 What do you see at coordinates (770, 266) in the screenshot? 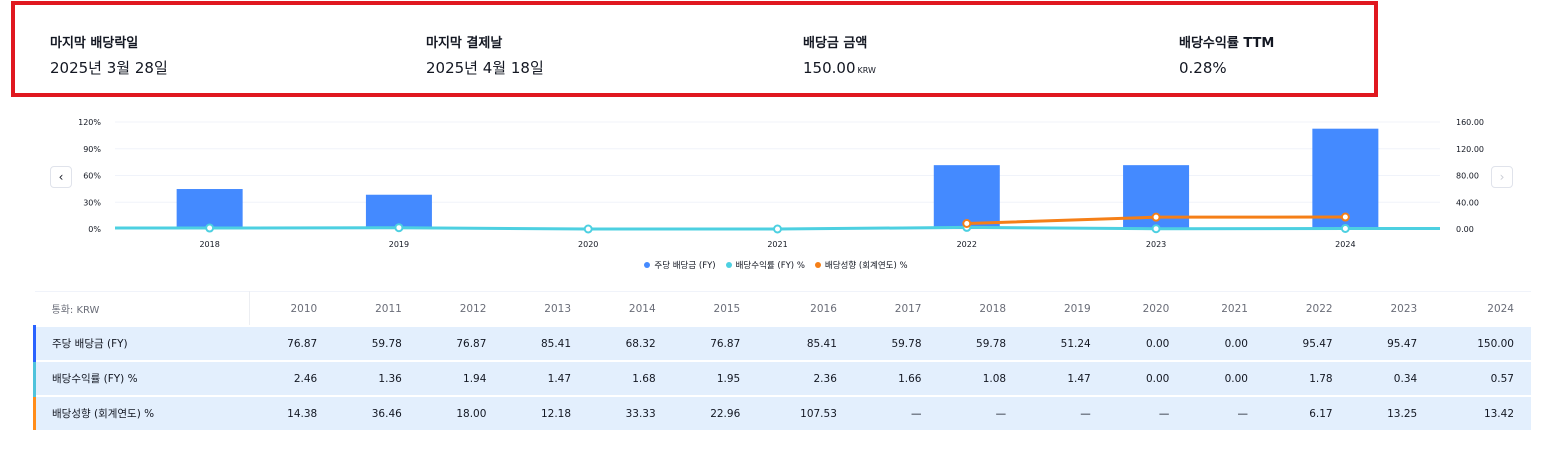
I see `legend-label: 배당수익률 (FY) %` at bounding box center [770, 266].